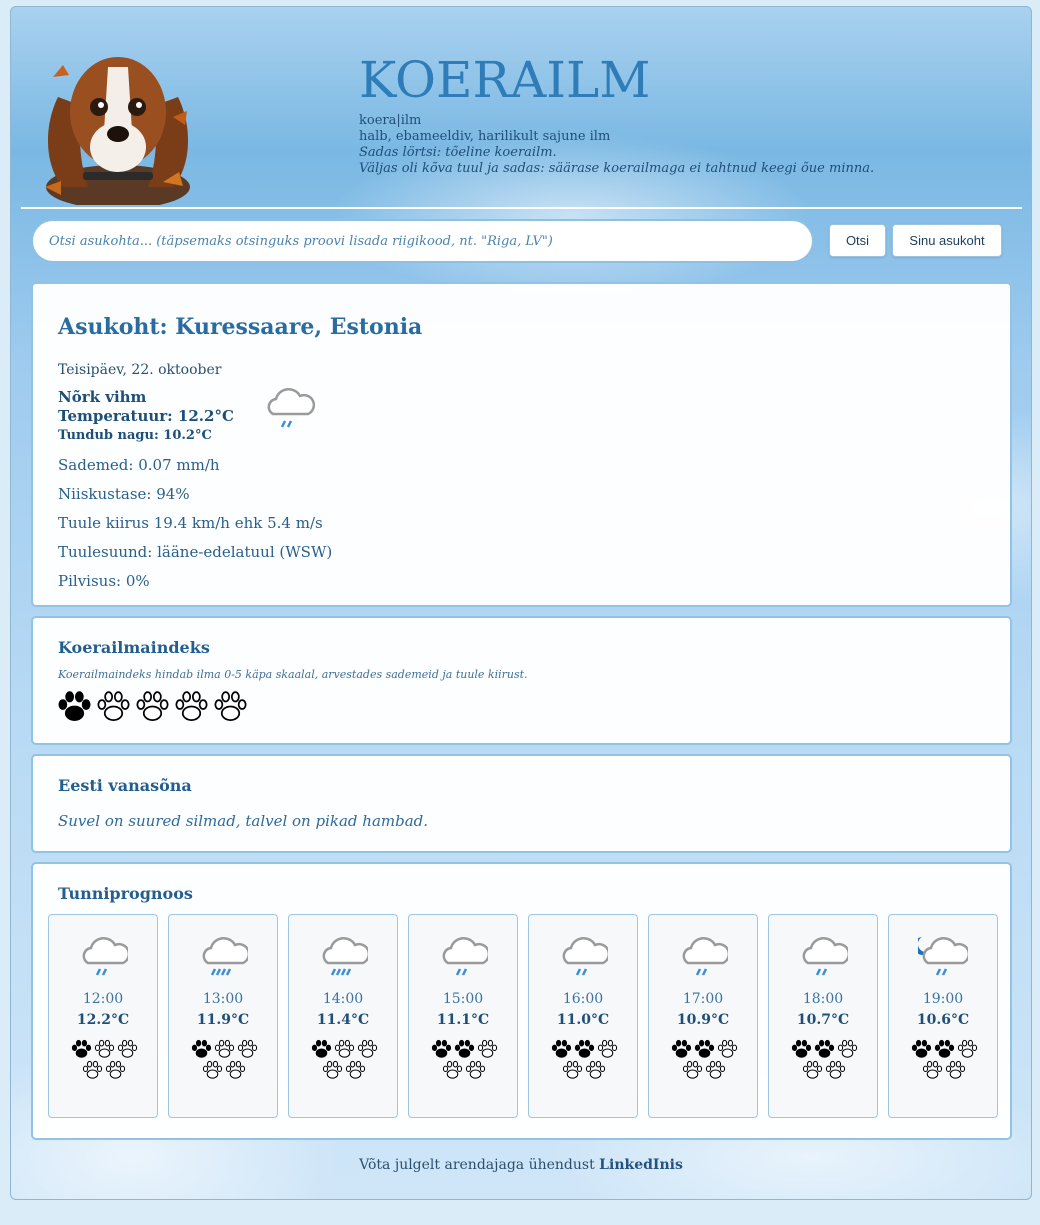 The image size is (1040, 1225). Describe the element at coordinates (343, 999) in the screenshot. I see `hour-time: 14:00` at that location.